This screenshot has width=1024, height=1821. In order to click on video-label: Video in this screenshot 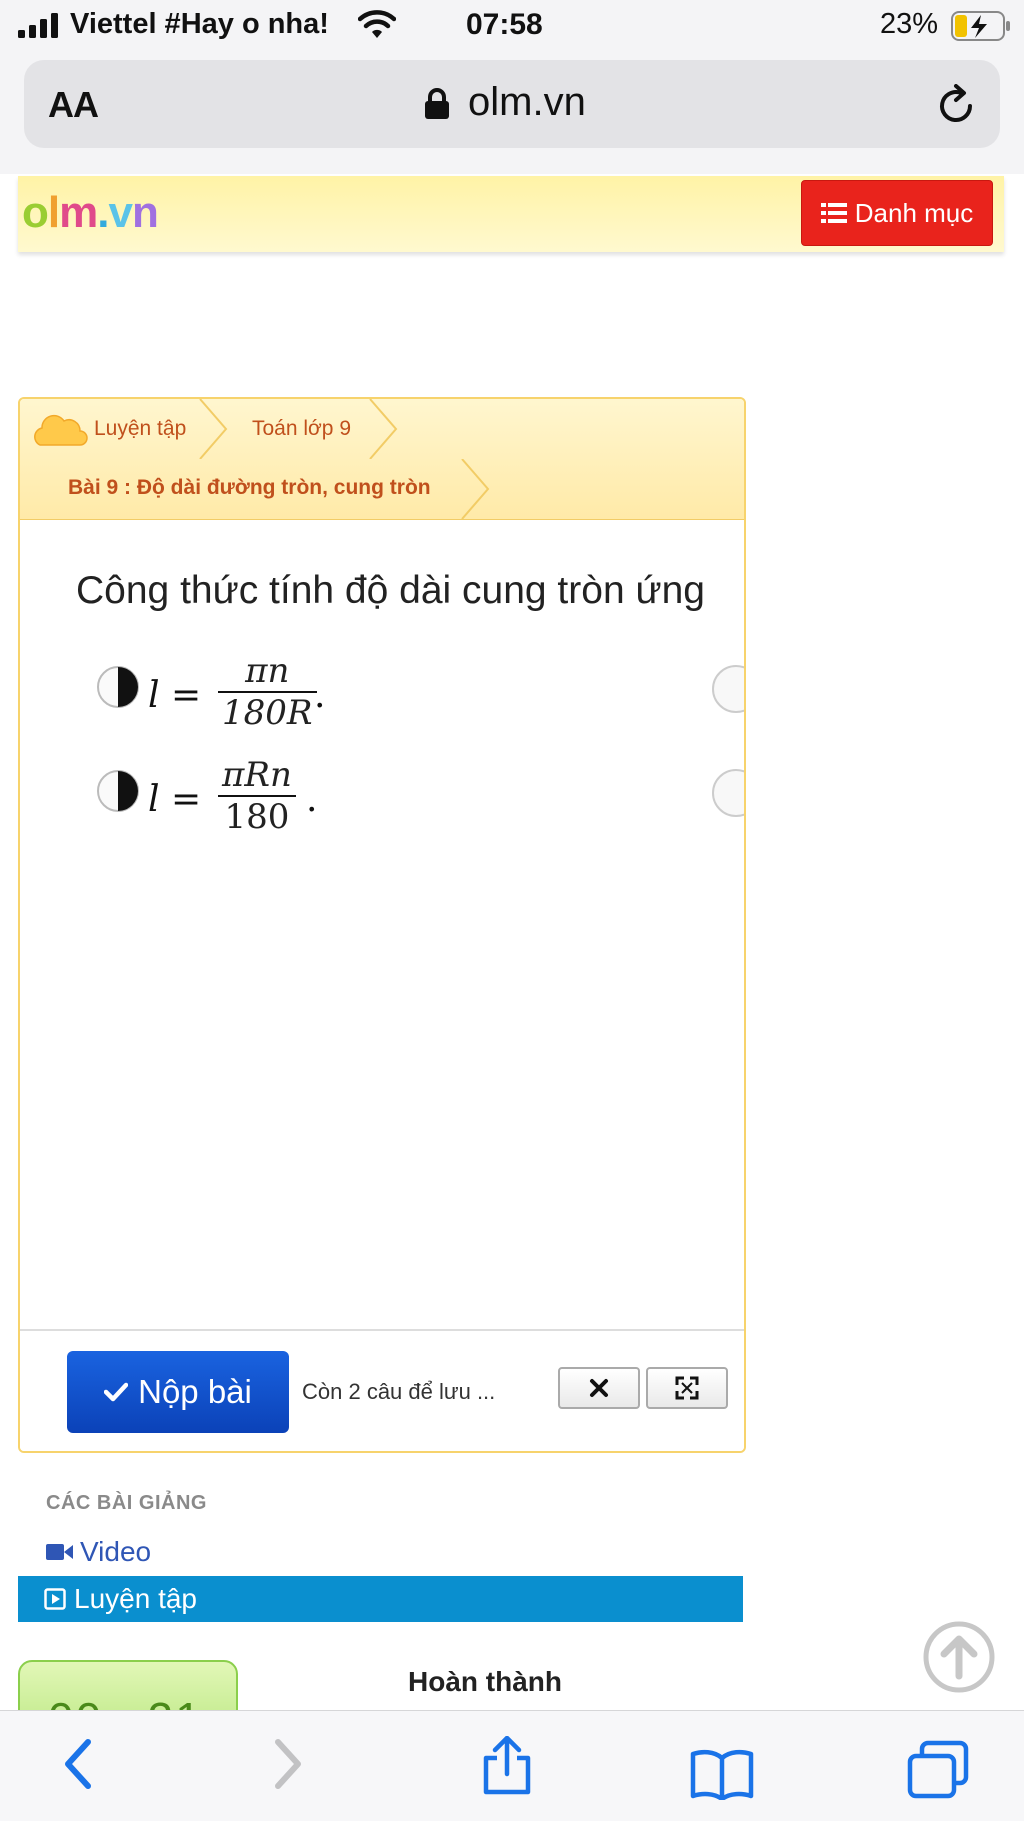, I will do `click(116, 1551)`.